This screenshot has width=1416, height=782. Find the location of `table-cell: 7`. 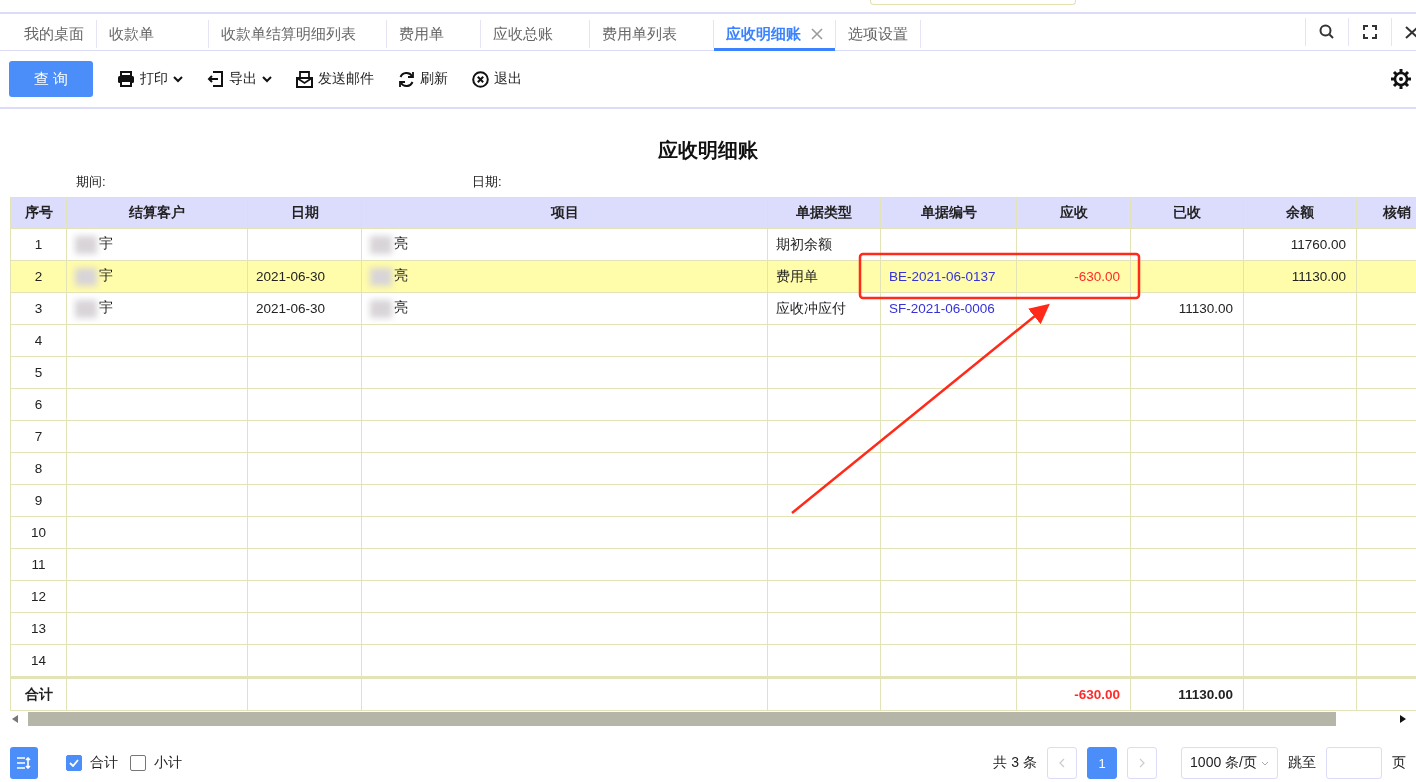

table-cell: 7 is located at coordinates (38, 436).